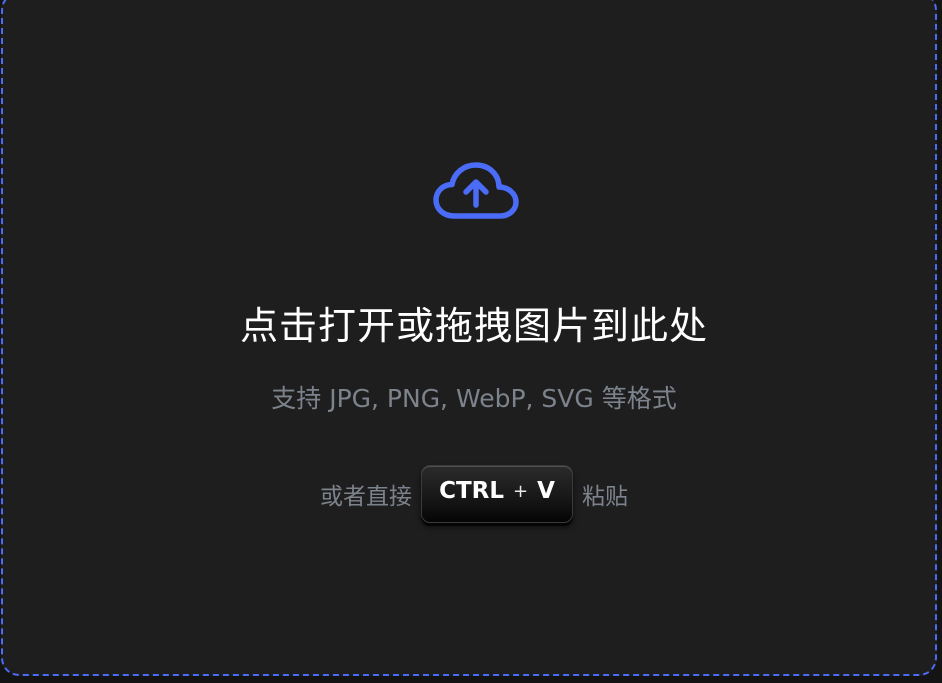 The height and width of the screenshot is (683, 942). What do you see at coordinates (476, 190) in the screenshot?
I see `cloud-upload-icon` at bounding box center [476, 190].